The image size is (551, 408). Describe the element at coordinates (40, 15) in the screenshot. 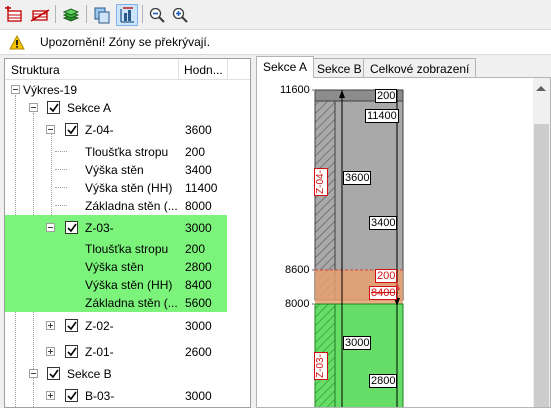

I see `delete-zone-icon` at that location.